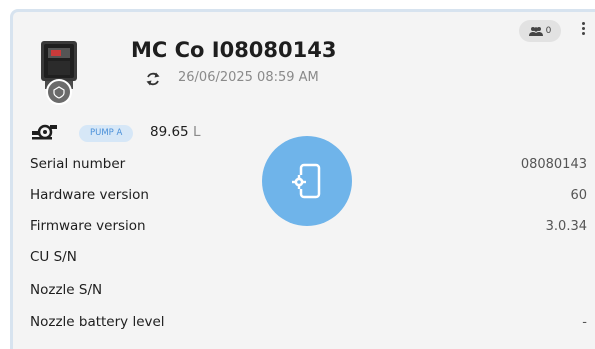 Image resolution: width=595 pixels, height=349 pixels. What do you see at coordinates (59, 73) in the screenshot?
I see `fuel-controller-device-icon` at bounding box center [59, 73].